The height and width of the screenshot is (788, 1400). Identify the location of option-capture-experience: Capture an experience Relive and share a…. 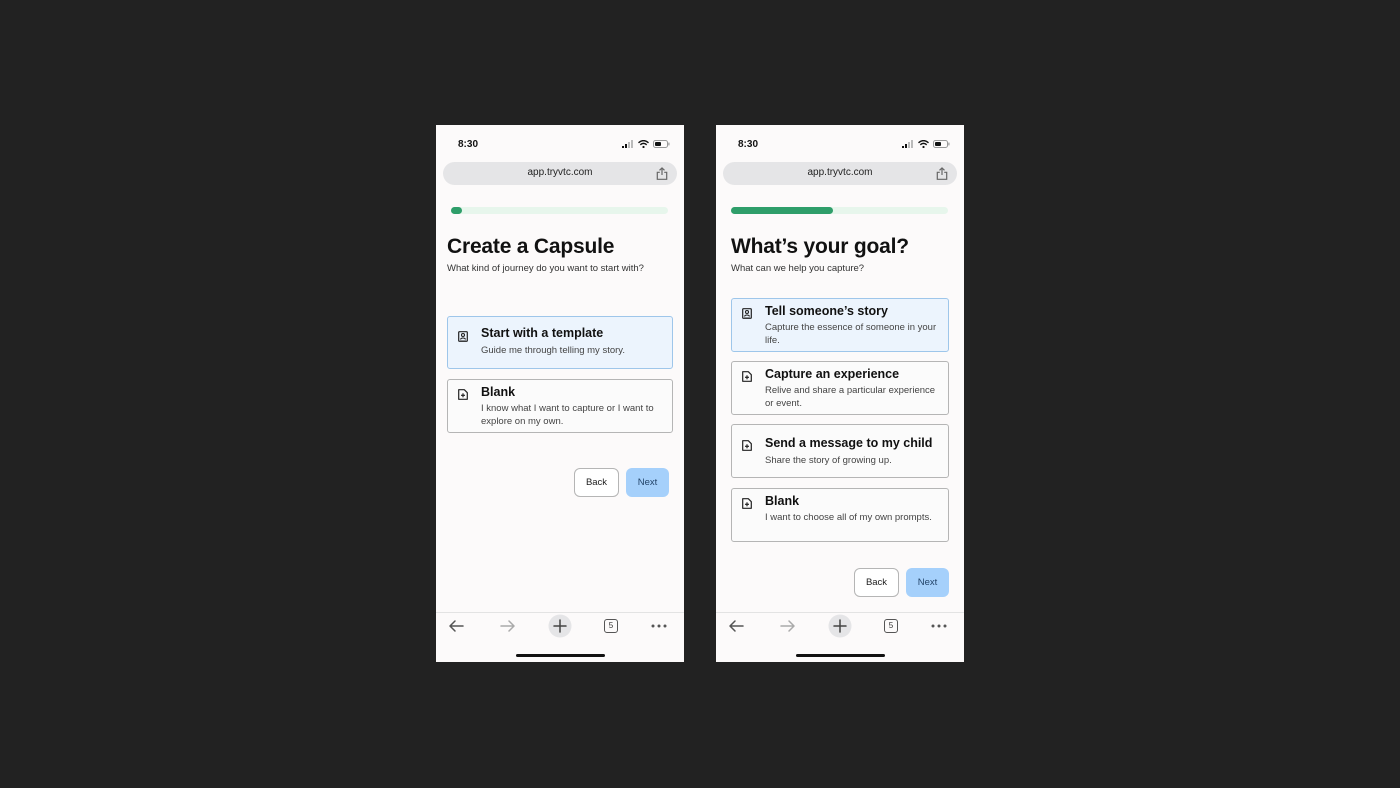
(840, 388).